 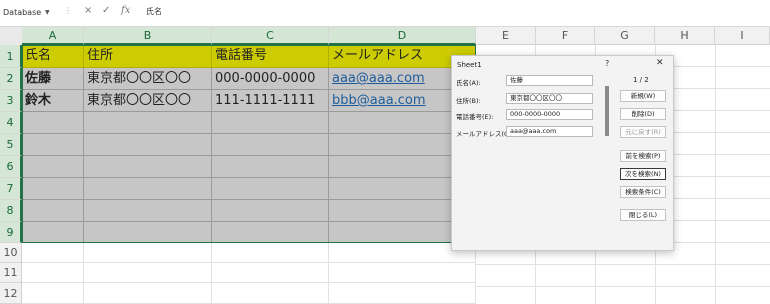 I want to click on cell-d12, so click(x=402, y=293).